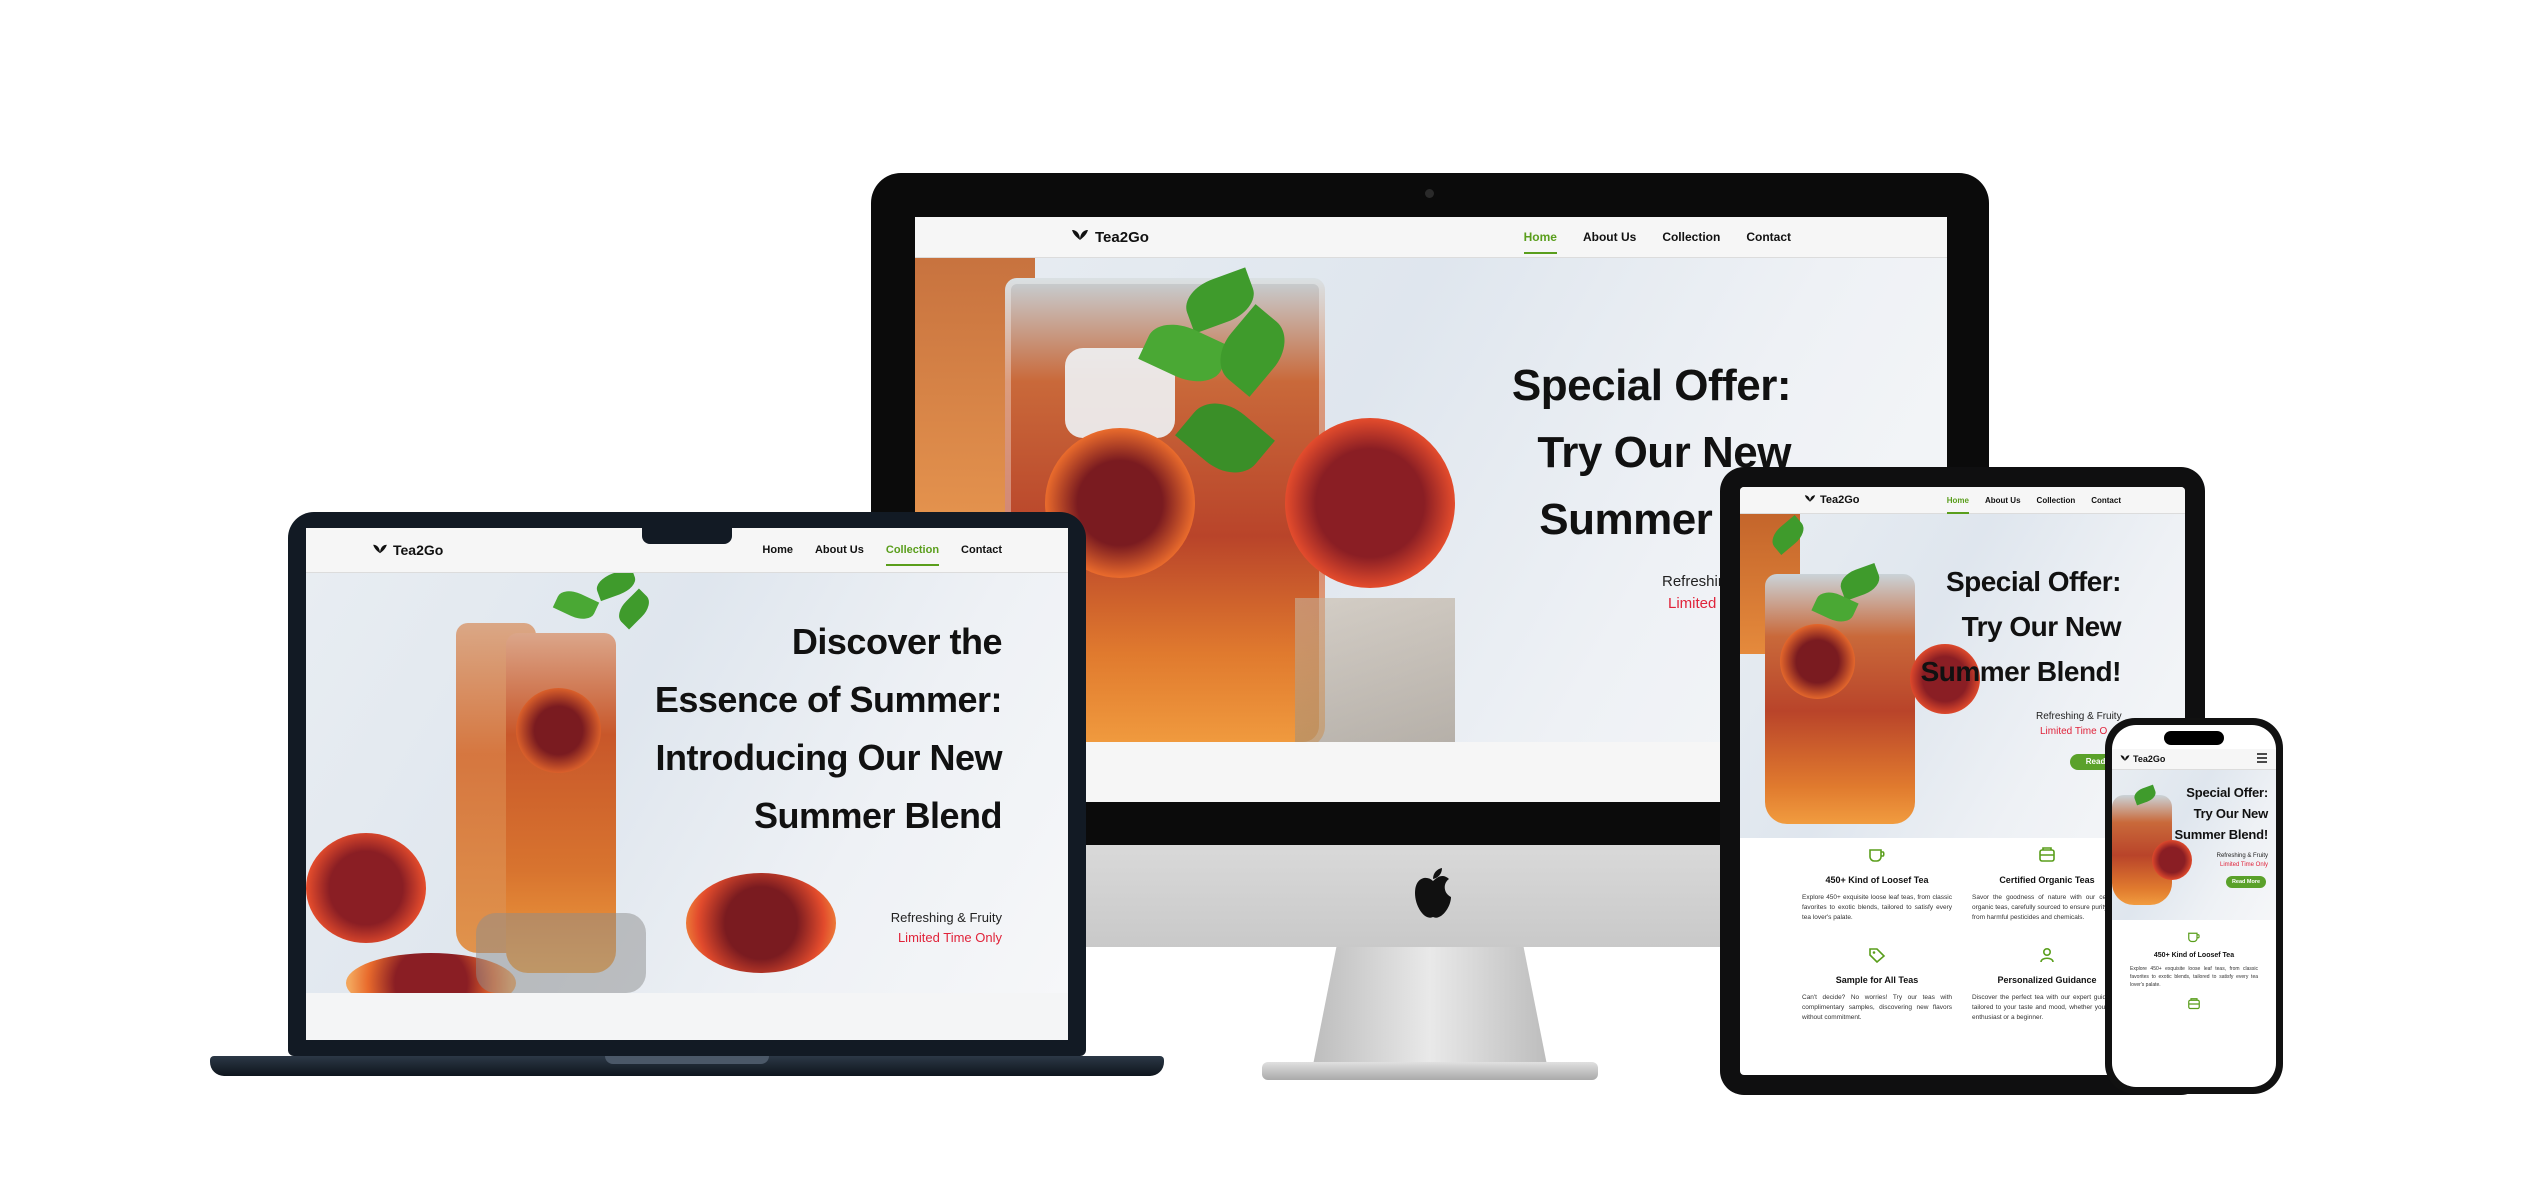 The image size is (2548, 1196). Describe the element at coordinates (1431, 237) in the screenshot. I see `desktop-navbar: Tea2Go Home About Us Collection Contact` at that location.